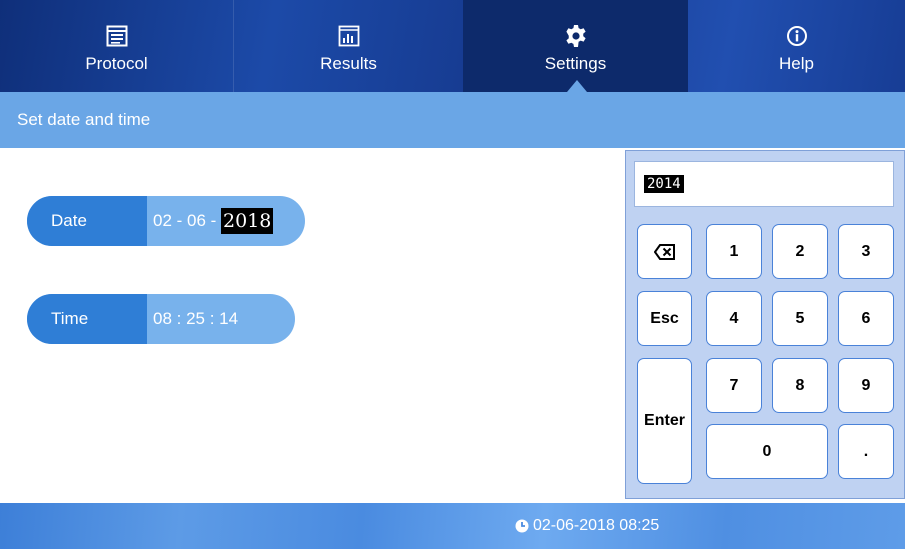 This screenshot has width=905, height=549. What do you see at coordinates (87, 319) in the screenshot?
I see `time-label: Time` at bounding box center [87, 319].